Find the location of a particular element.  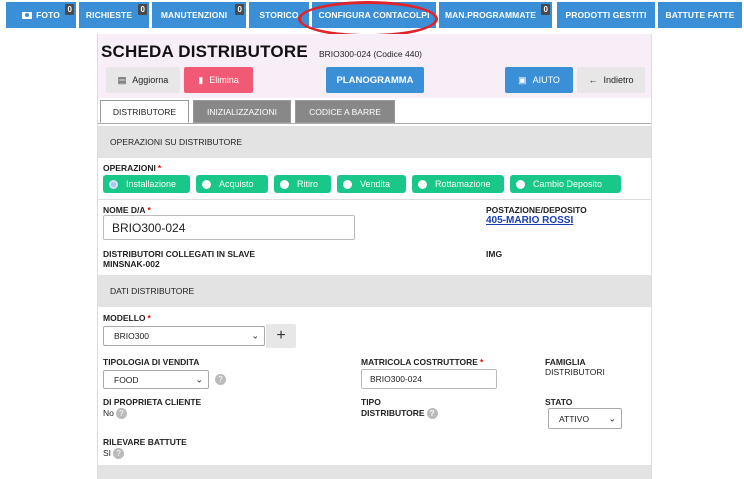

operations-section-header: OPERAZIONI SU DISTRIBUTORE is located at coordinates (374, 142).